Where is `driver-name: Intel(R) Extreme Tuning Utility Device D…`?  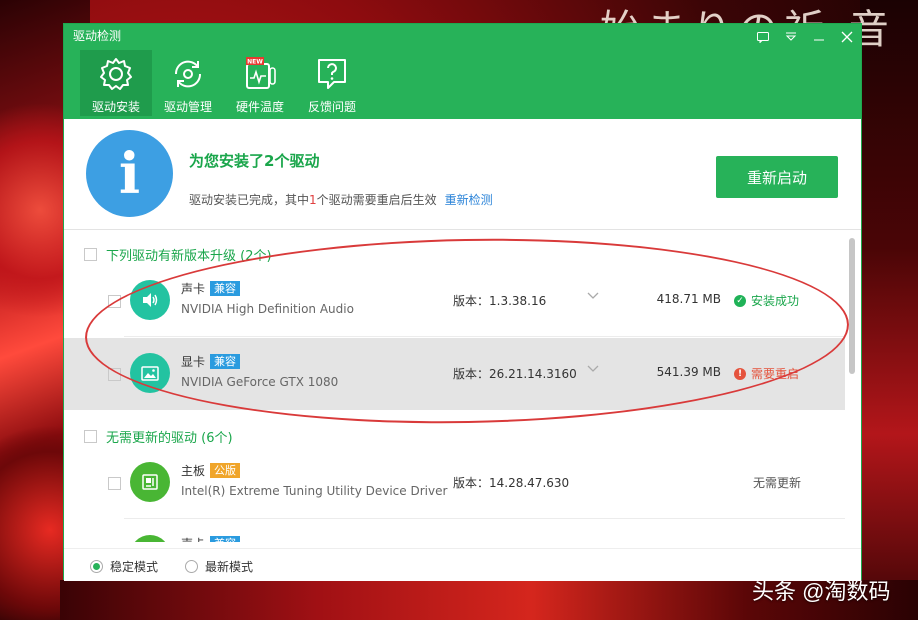 driver-name: Intel(R) Extreme Tuning Utility Device D… is located at coordinates (314, 491).